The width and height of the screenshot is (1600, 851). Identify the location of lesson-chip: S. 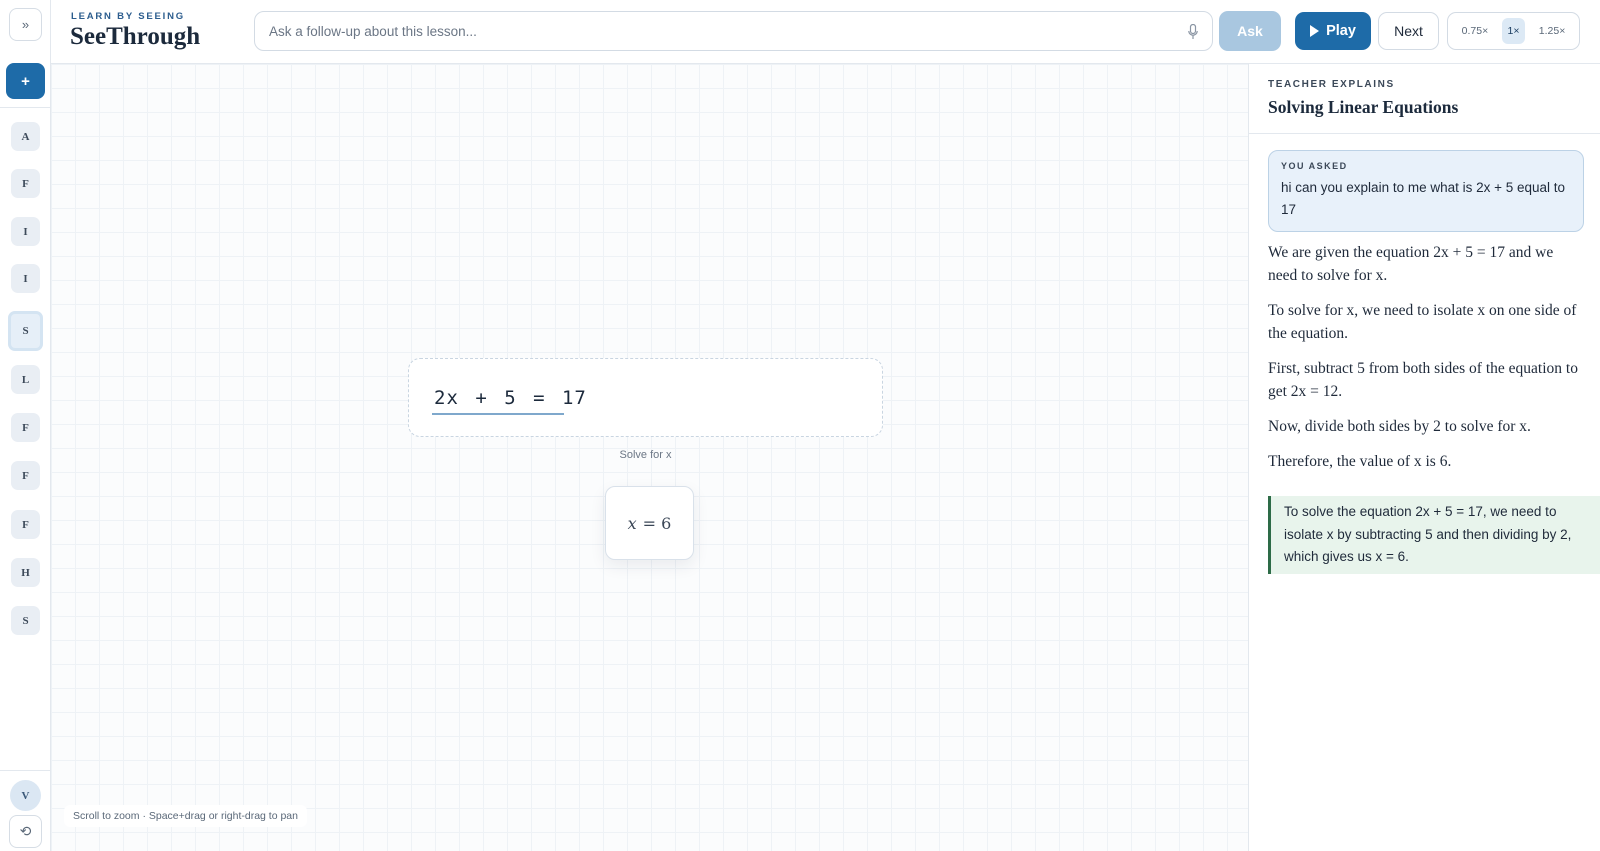
(25, 620).